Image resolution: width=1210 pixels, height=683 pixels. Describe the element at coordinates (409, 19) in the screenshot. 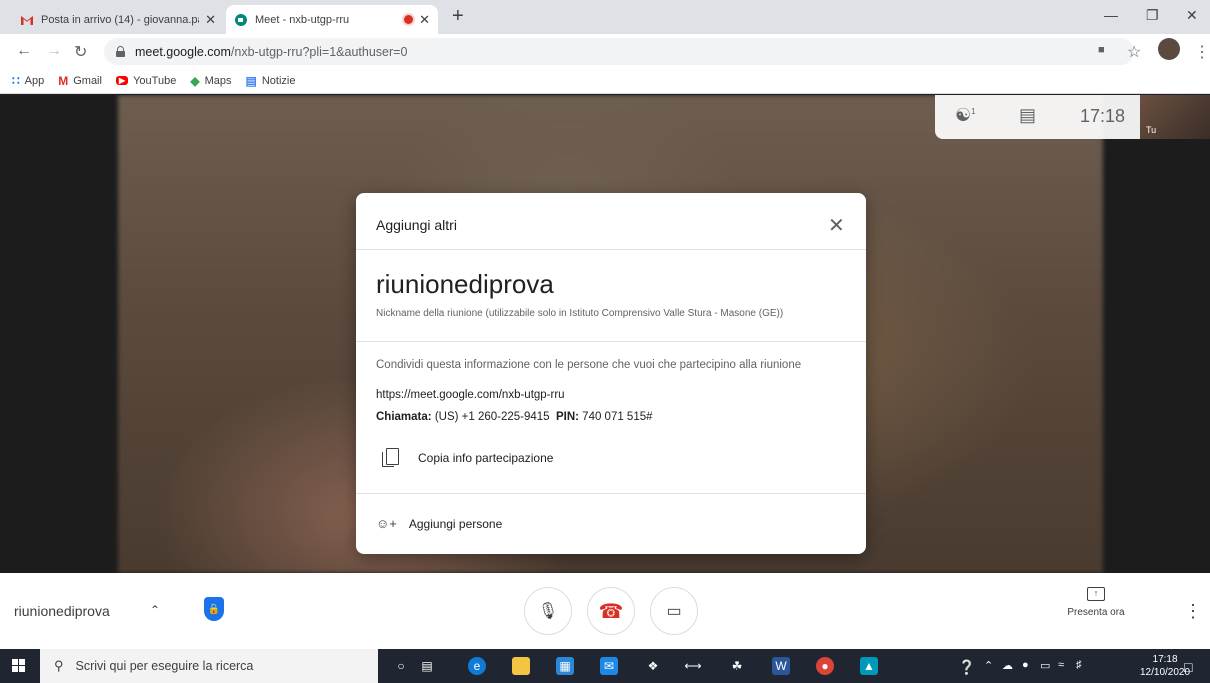

I see `recording-icon` at that location.